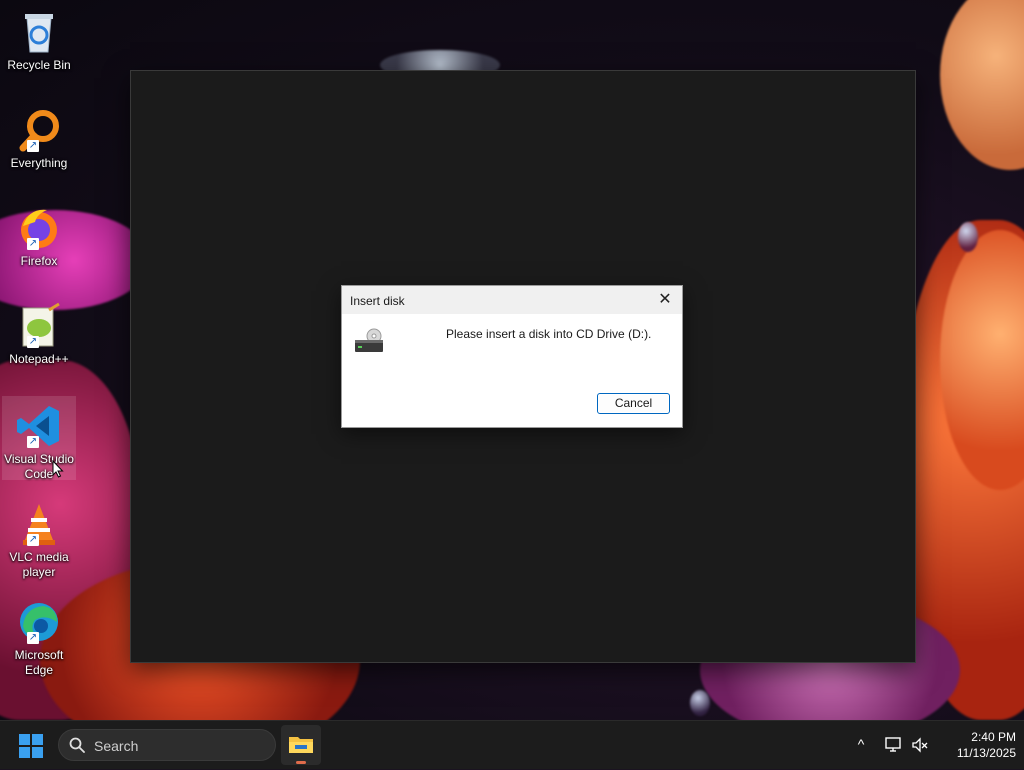  I want to click on windows-logo-icon, so click(31, 746).